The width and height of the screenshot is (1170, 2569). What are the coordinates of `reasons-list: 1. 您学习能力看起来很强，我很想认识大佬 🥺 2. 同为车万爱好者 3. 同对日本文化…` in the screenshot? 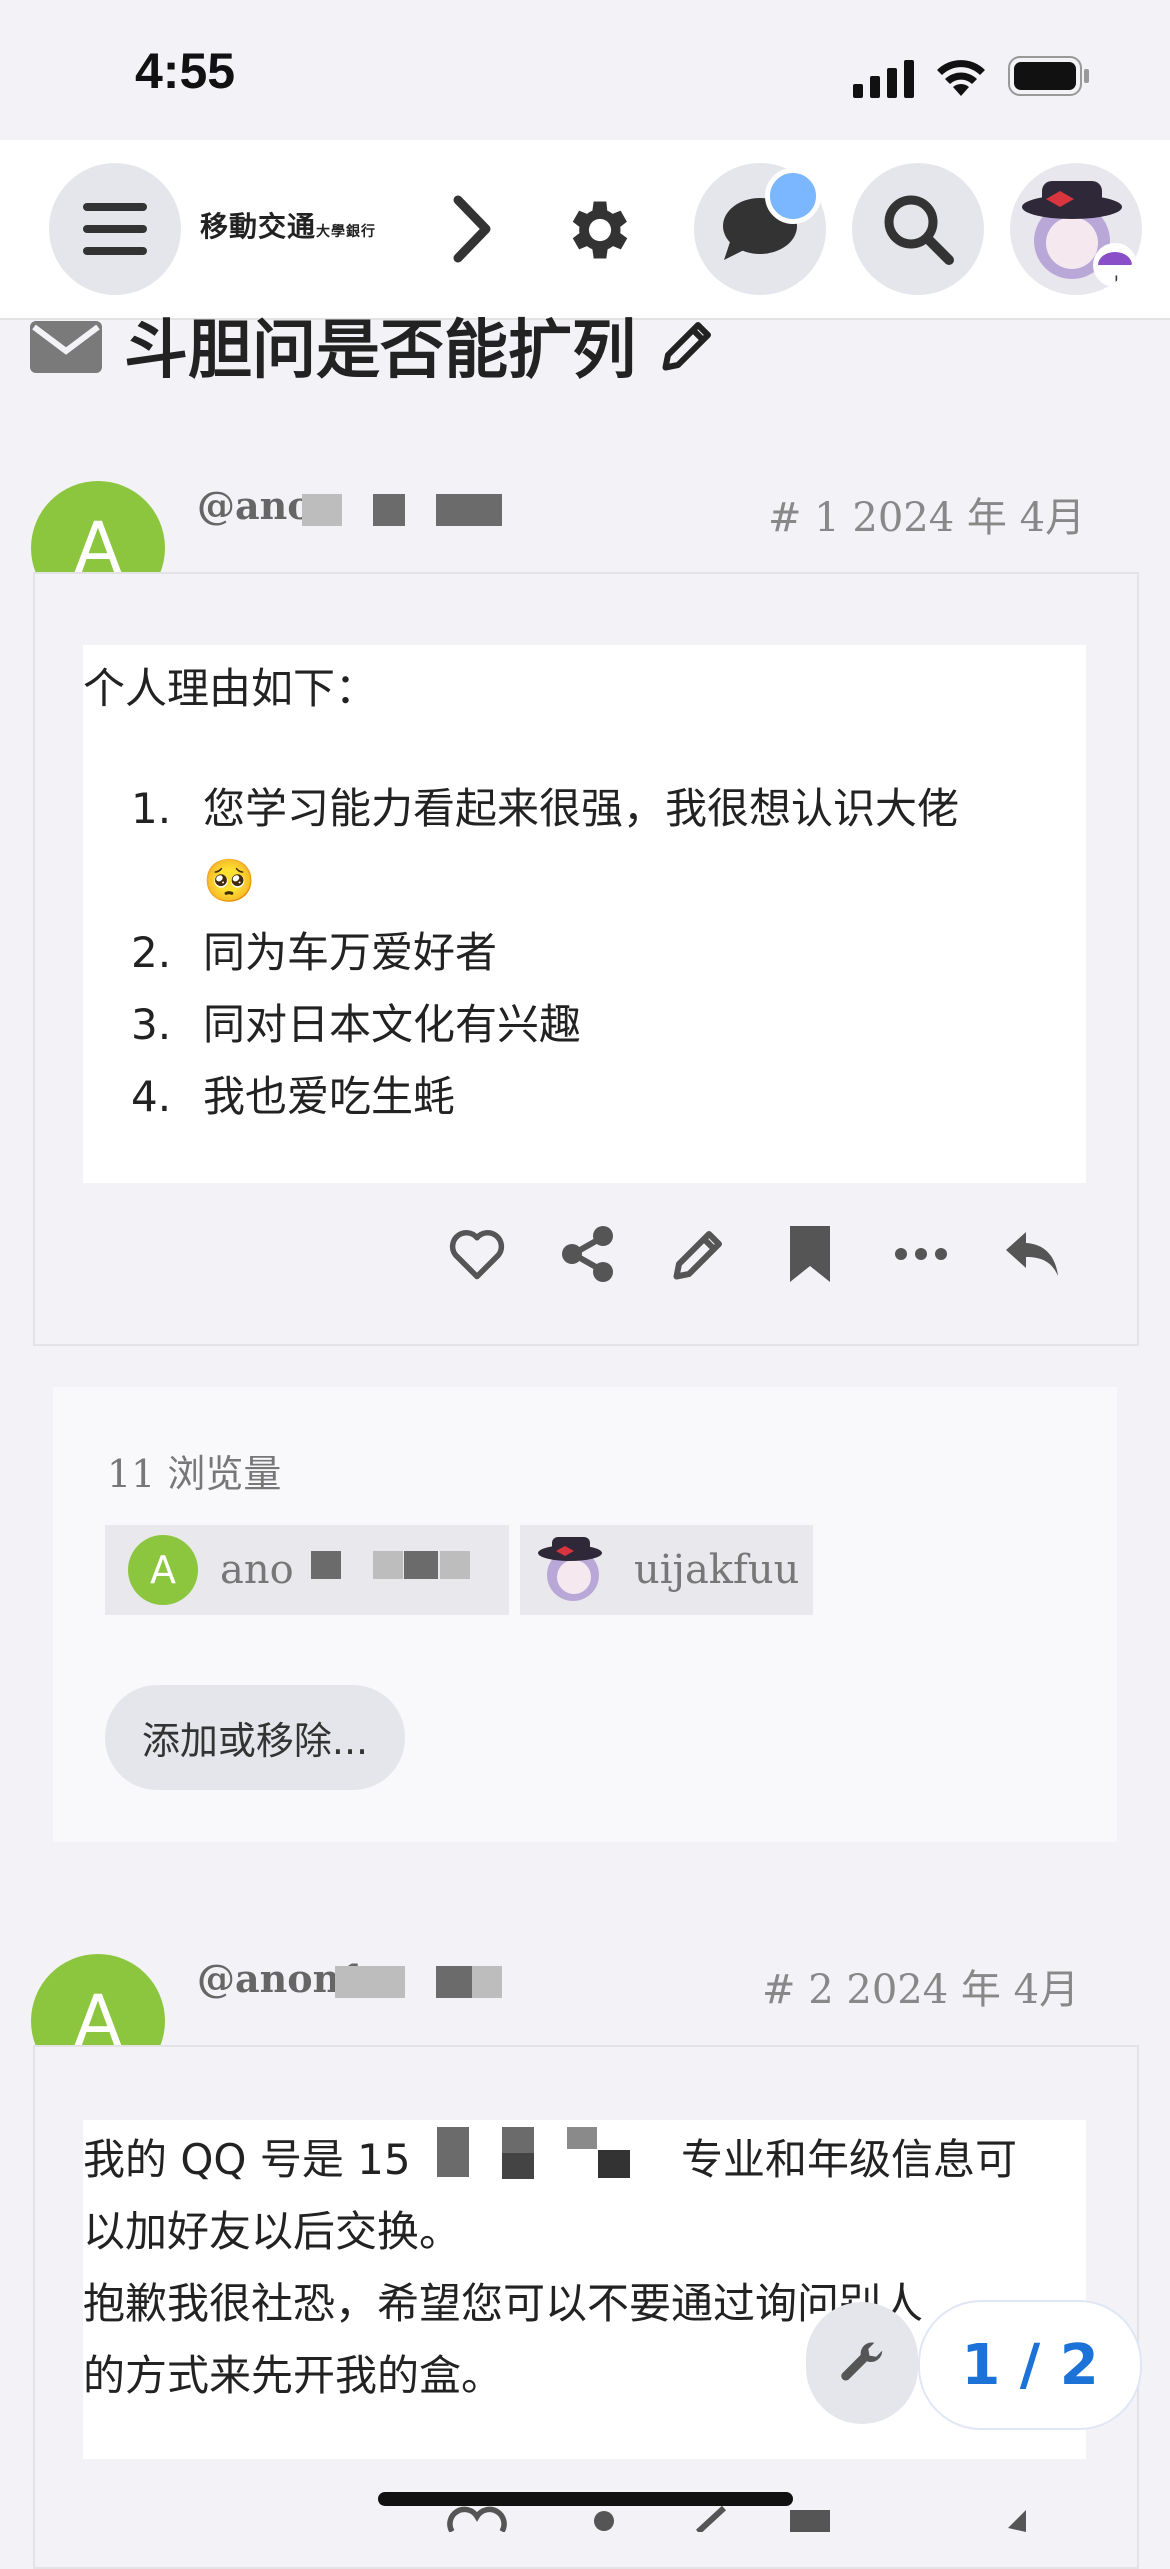 It's located at (584, 953).